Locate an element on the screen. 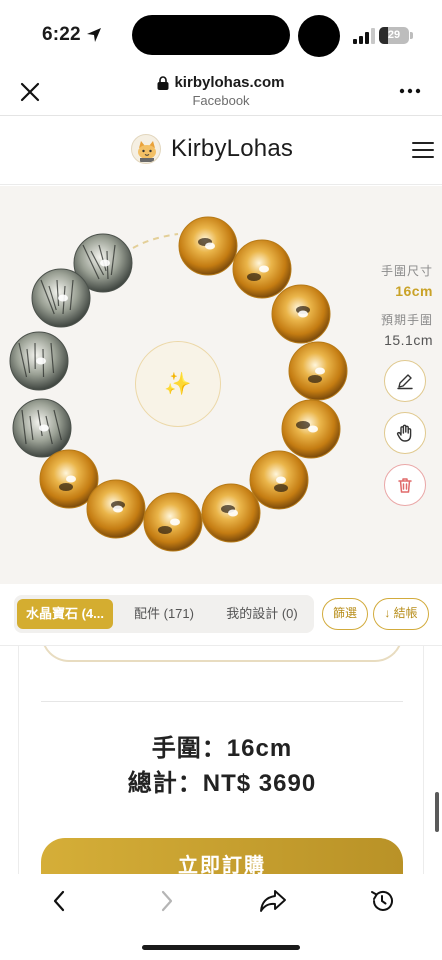 The height and width of the screenshot is (960, 442). wrist-info: 手圍尺寸 16cm 預期手圍 15.1cm is located at coordinates (394, 305).